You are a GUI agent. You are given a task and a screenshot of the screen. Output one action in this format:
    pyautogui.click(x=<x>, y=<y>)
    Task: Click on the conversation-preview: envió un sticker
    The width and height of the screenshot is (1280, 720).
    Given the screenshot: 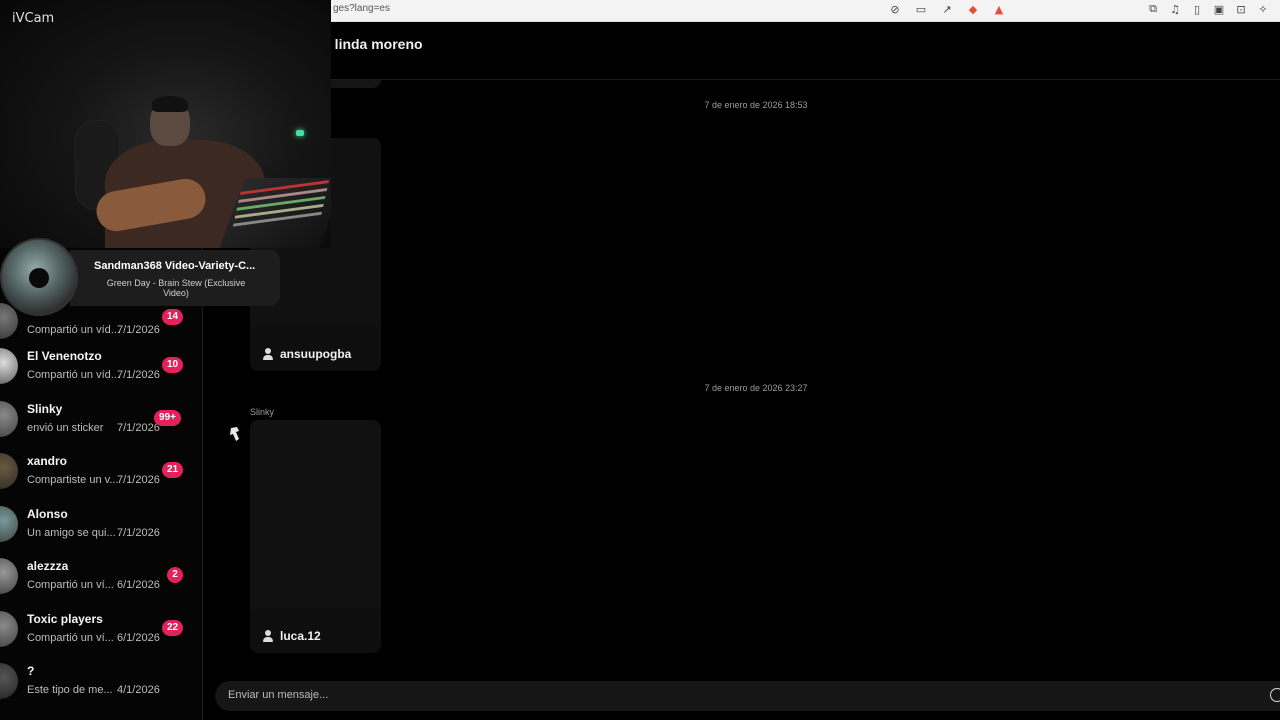 What is the action you would take?
    pyautogui.click(x=65, y=428)
    